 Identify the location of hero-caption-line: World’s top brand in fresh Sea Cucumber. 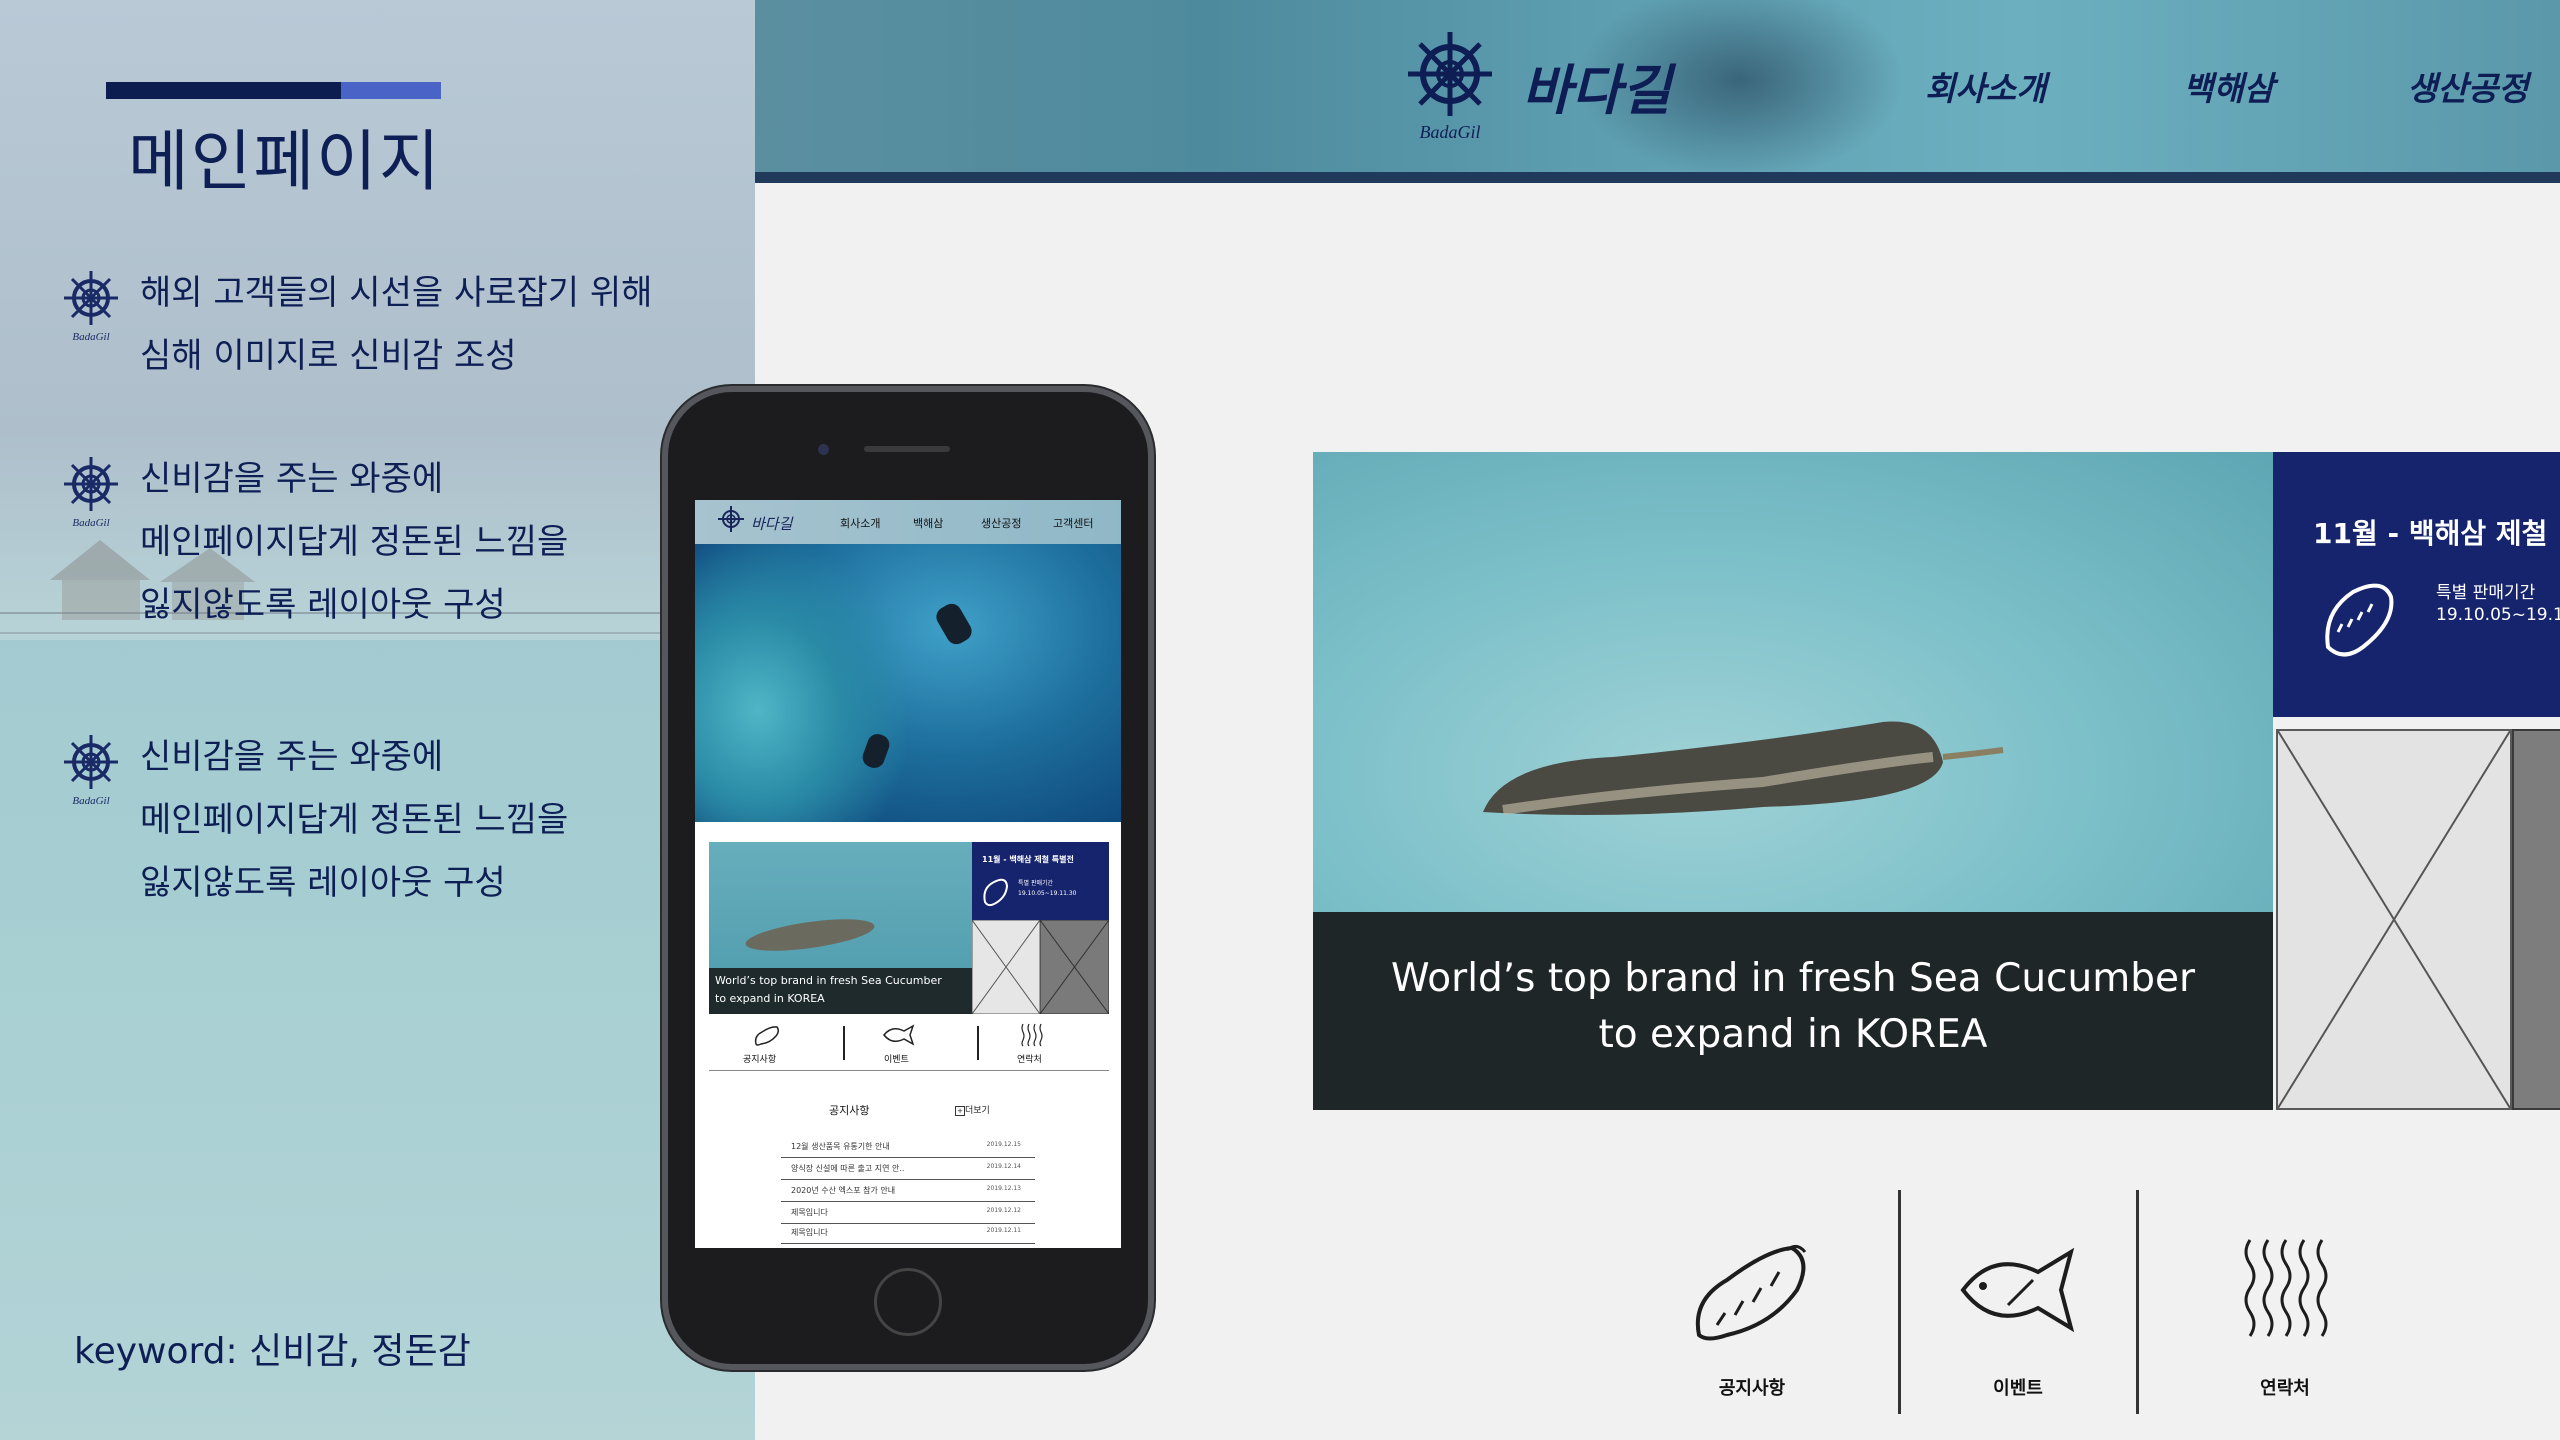
(1793, 978).